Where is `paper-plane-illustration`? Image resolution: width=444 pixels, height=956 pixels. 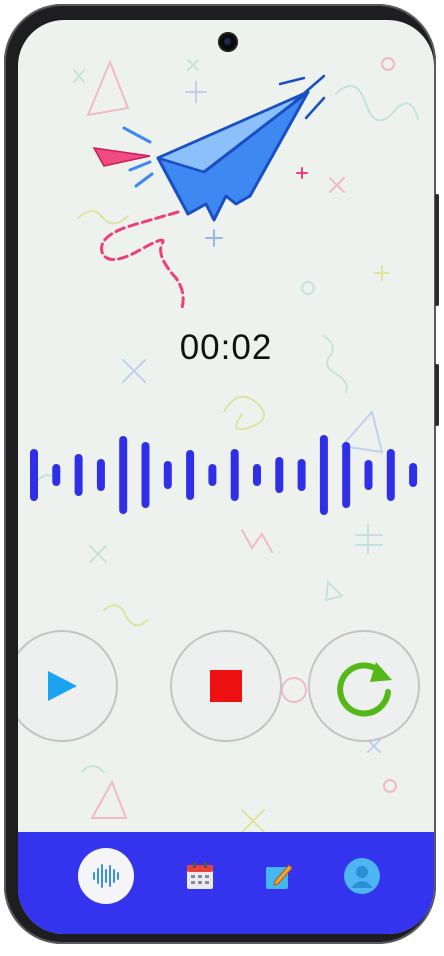
paper-plane-illustration is located at coordinates (209, 192).